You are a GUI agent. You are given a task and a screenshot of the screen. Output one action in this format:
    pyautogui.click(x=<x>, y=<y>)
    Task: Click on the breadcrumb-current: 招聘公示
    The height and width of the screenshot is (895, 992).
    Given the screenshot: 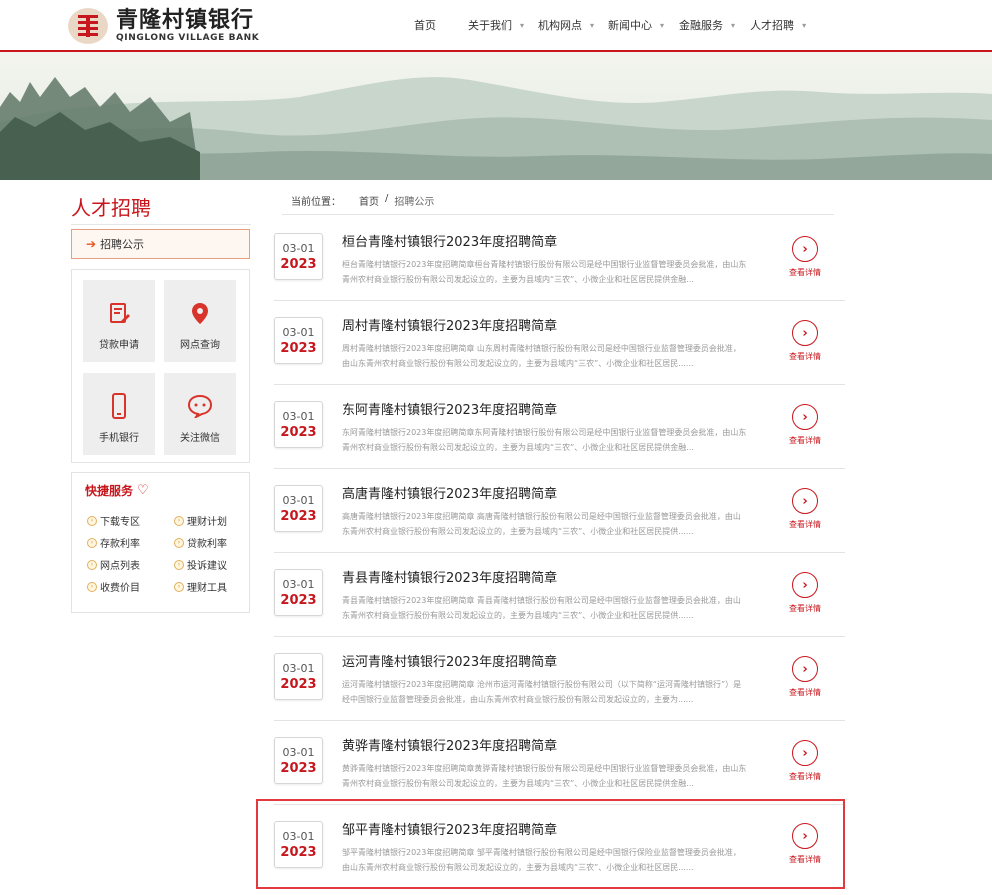 What is the action you would take?
    pyautogui.click(x=414, y=202)
    